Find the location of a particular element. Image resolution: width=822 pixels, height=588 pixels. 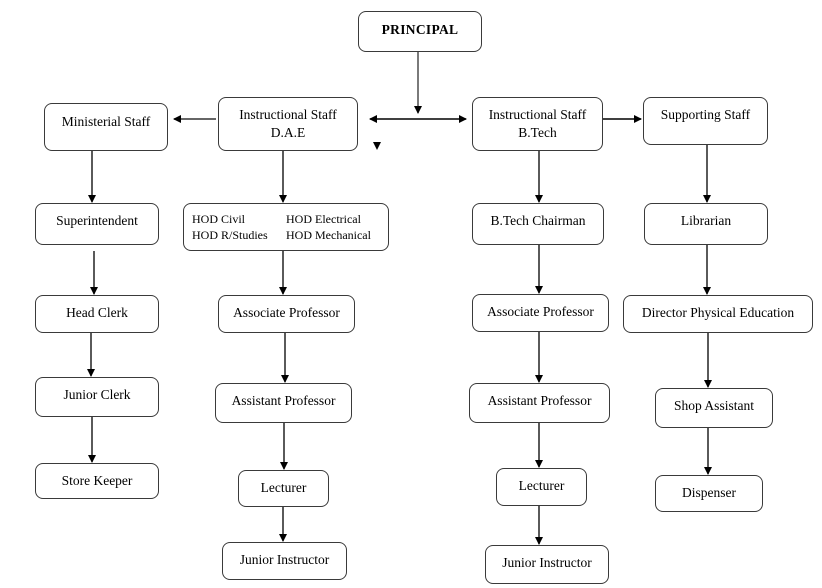

hod-r-studies: HOD R/Studies is located at coordinates (230, 235).